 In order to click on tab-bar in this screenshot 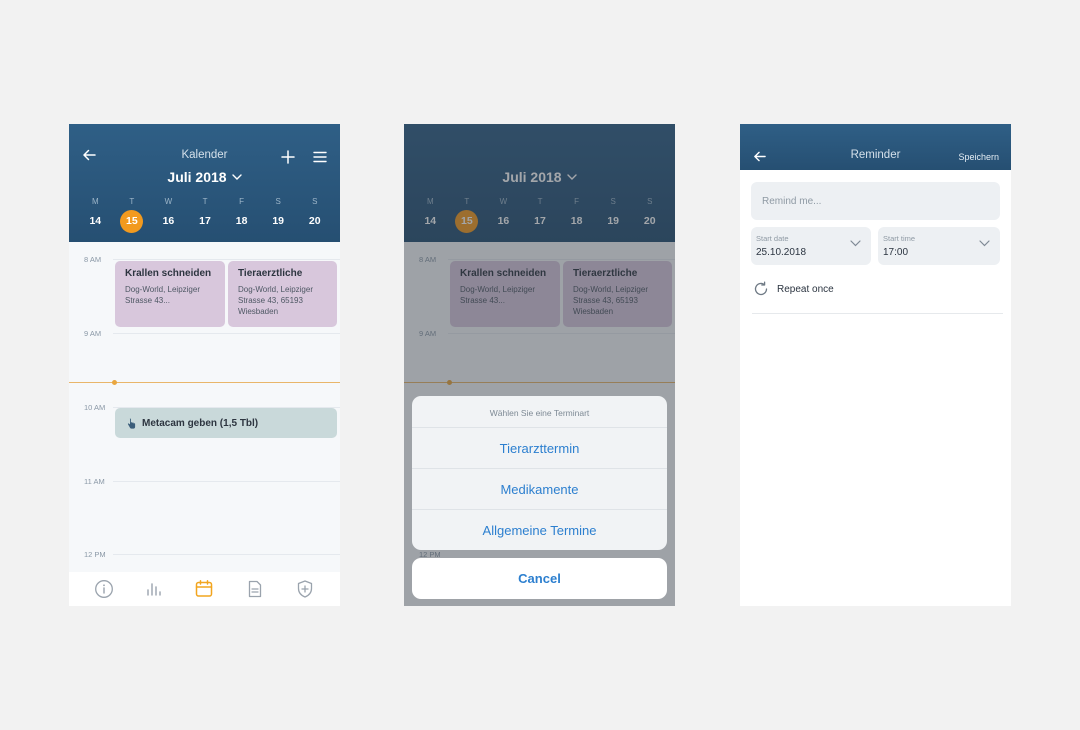, I will do `click(204, 589)`.